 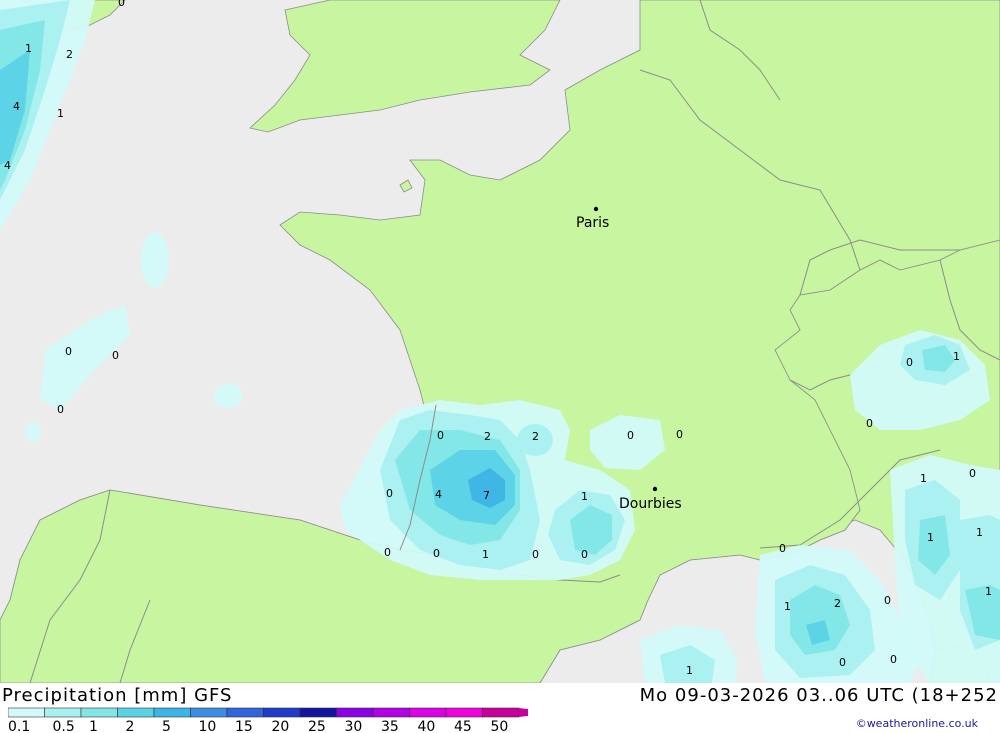 What do you see at coordinates (486, 495) in the screenshot?
I see `value-label: 7` at bounding box center [486, 495].